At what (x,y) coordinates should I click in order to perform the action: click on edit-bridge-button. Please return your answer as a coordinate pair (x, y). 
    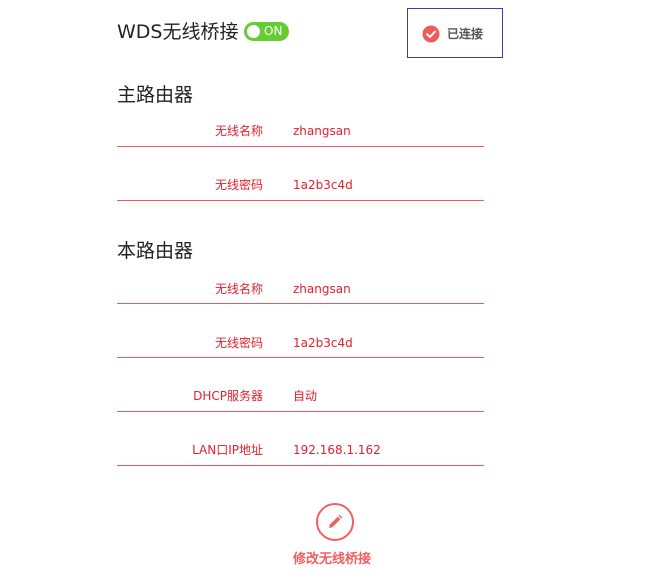
    Looking at the image, I should click on (335, 522).